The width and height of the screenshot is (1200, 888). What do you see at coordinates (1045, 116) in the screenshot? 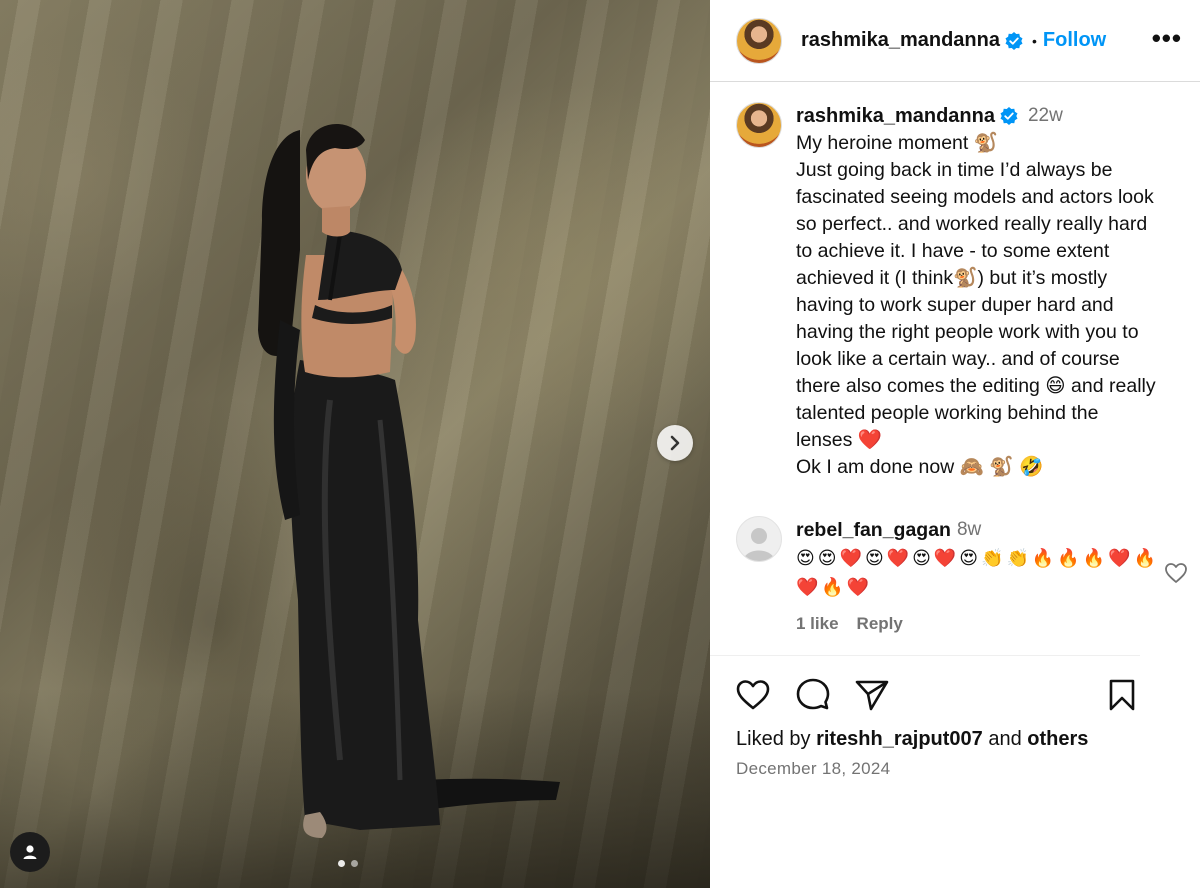
I see `caption-timestamp: 22w` at bounding box center [1045, 116].